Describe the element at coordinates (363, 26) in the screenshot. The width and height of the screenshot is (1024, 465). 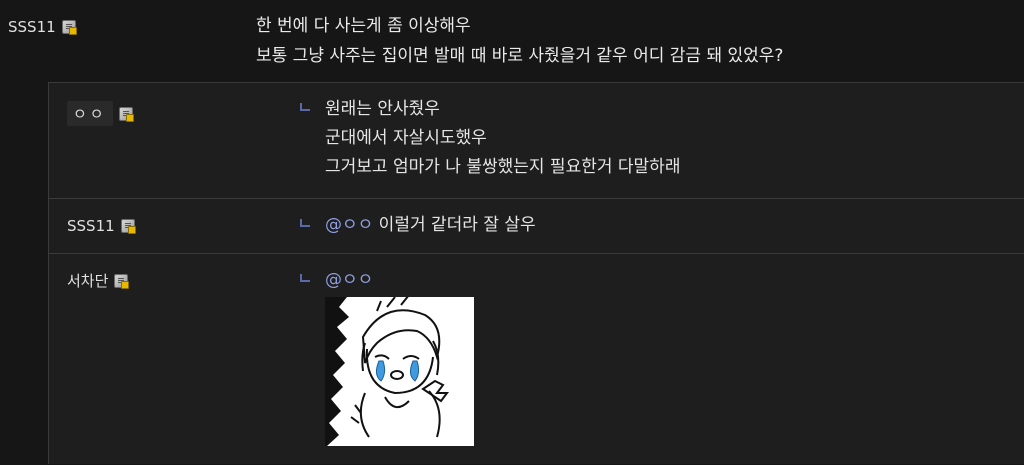
I see `comment-line: 한 번에 다 사는게 좀 이상해우` at that location.